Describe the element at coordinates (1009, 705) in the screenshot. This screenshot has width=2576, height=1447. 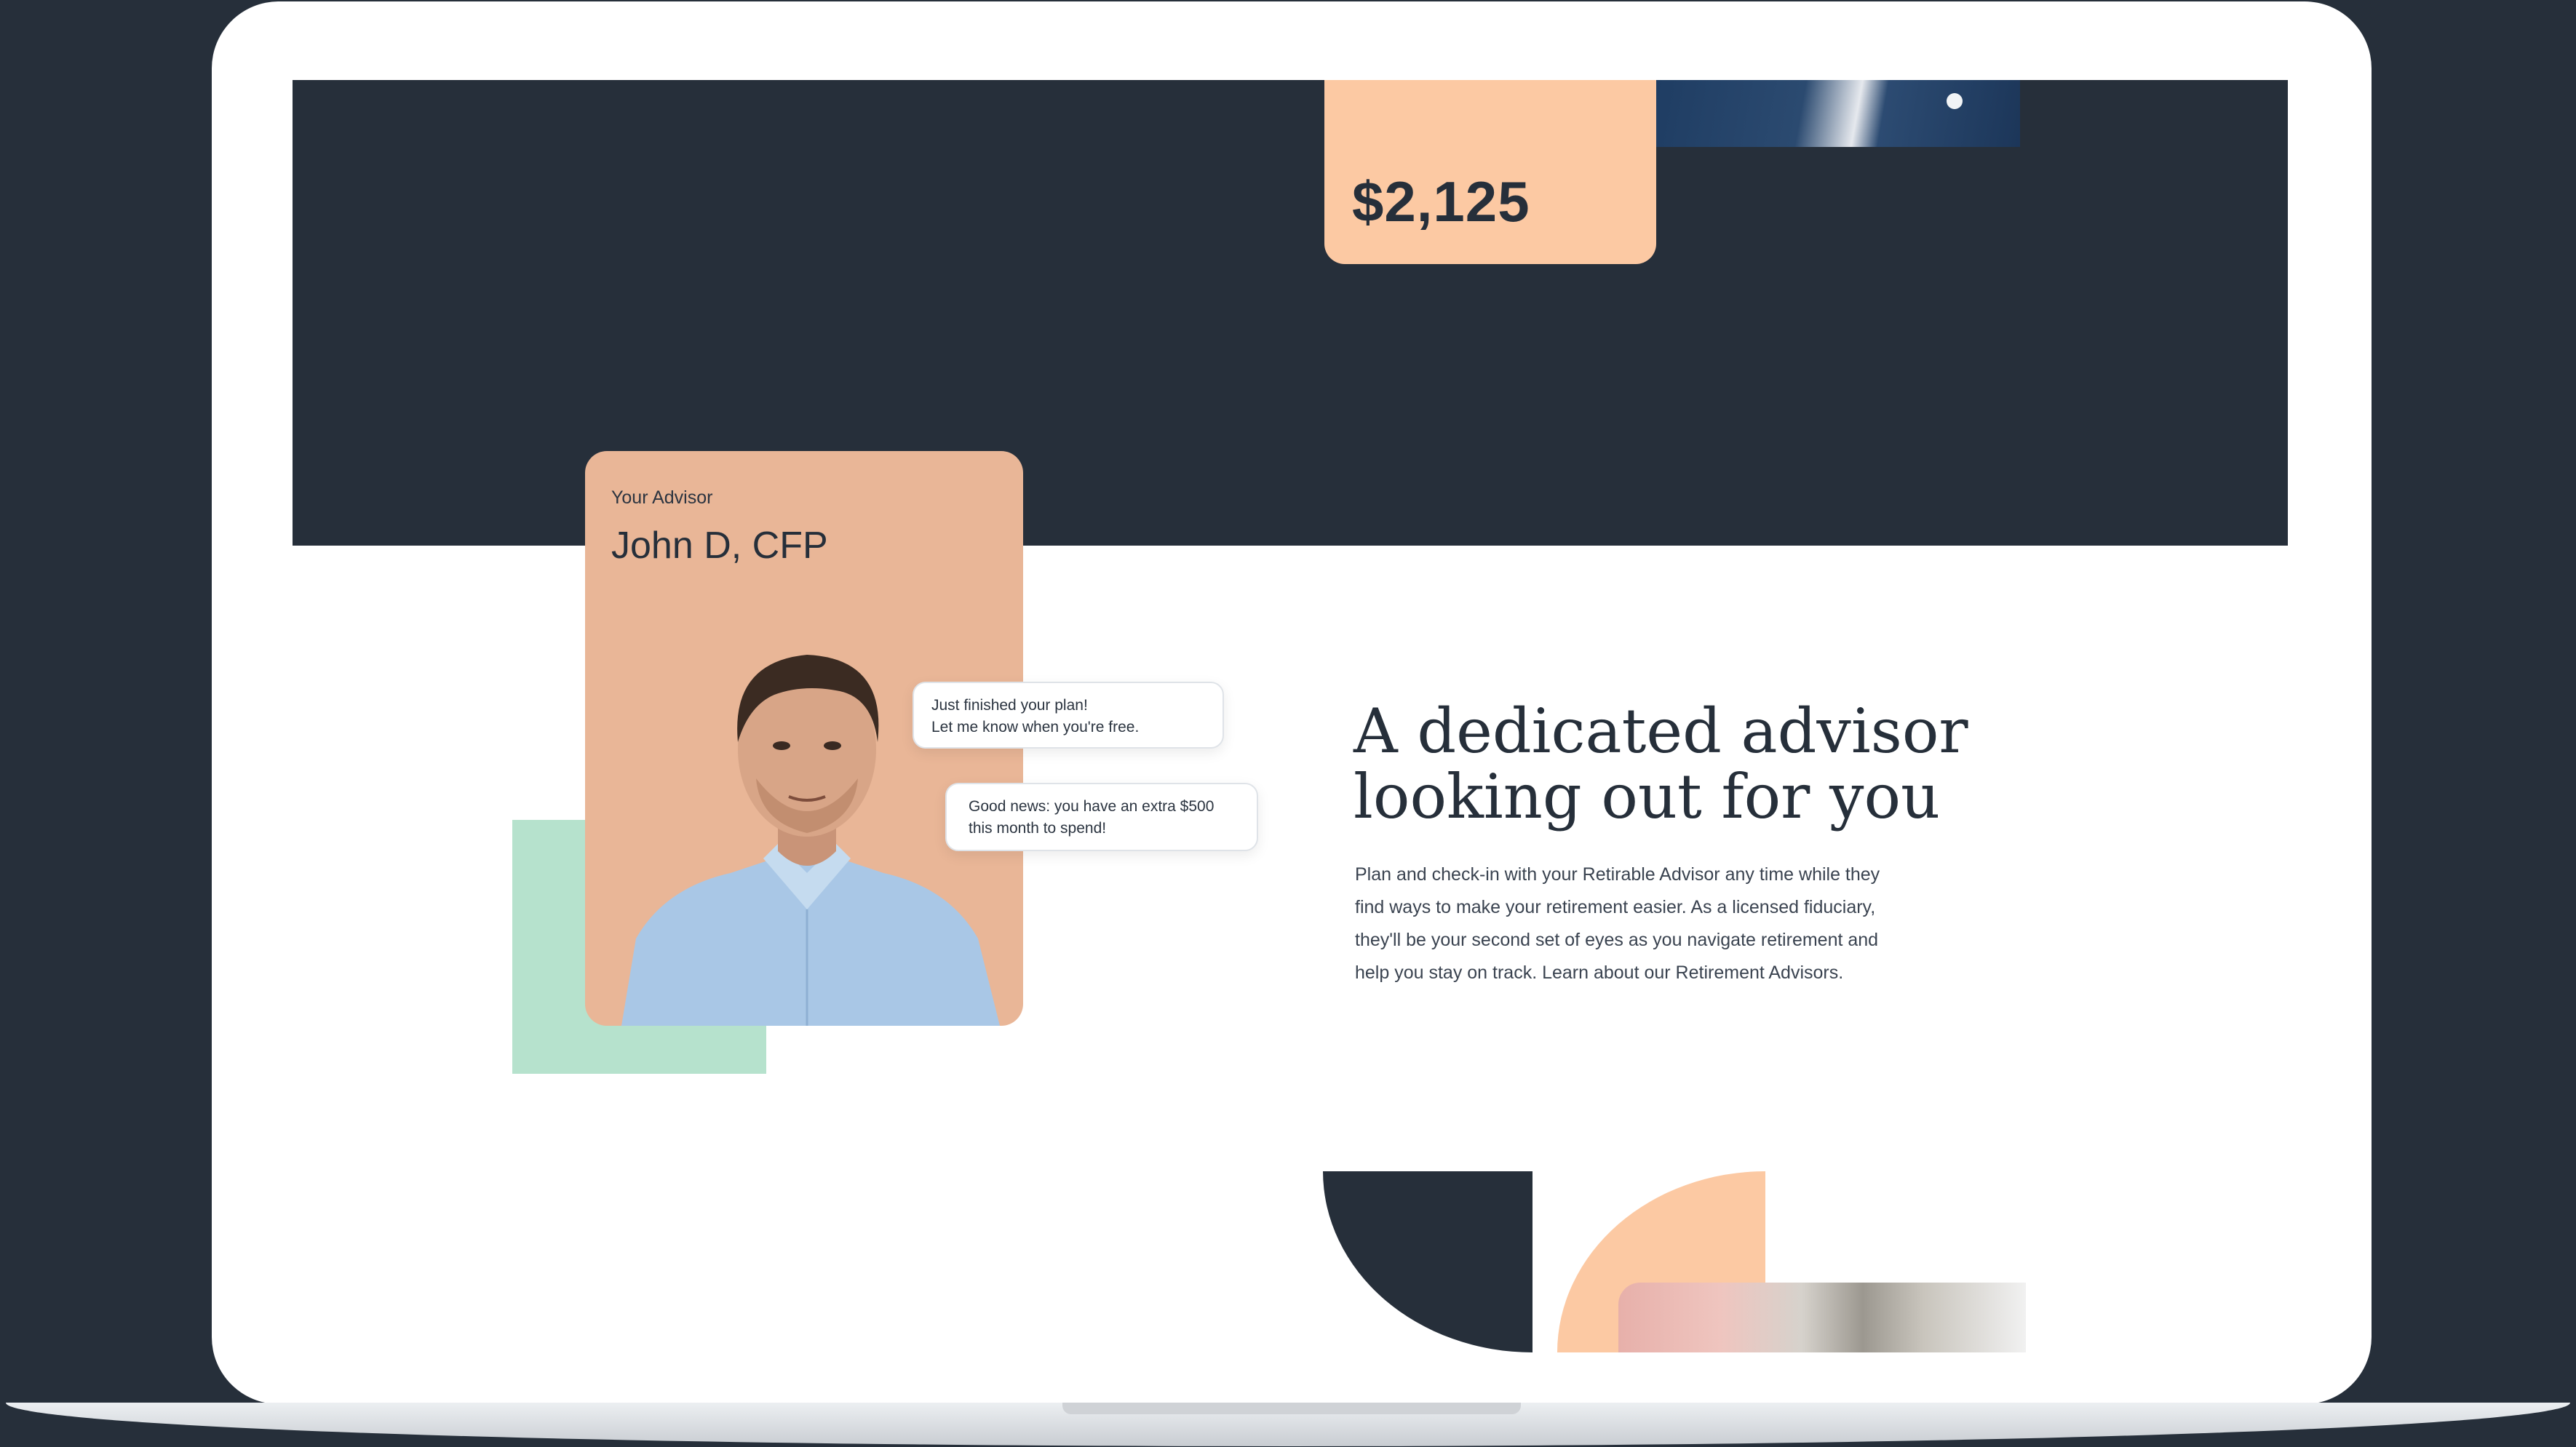
I see `chat-bubble-line: Just finished your plan!` at that location.